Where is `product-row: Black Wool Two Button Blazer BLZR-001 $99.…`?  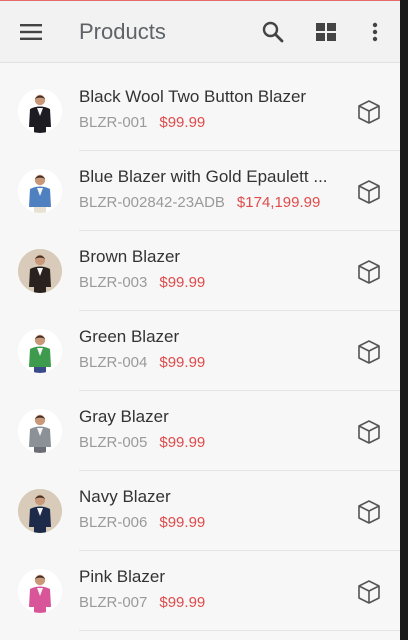
product-row: Black Wool Two Button Blazer BLZR-001 $99.… is located at coordinates (200, 111).